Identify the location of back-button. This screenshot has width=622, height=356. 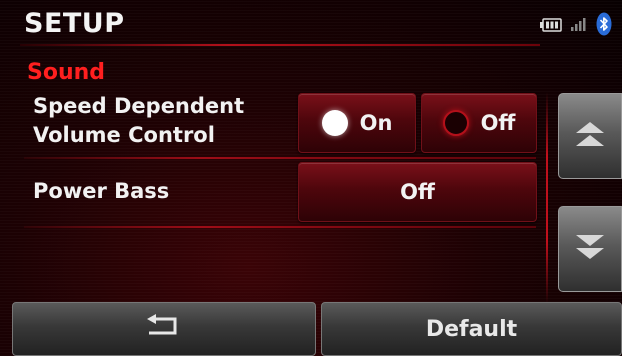
(164, 329).